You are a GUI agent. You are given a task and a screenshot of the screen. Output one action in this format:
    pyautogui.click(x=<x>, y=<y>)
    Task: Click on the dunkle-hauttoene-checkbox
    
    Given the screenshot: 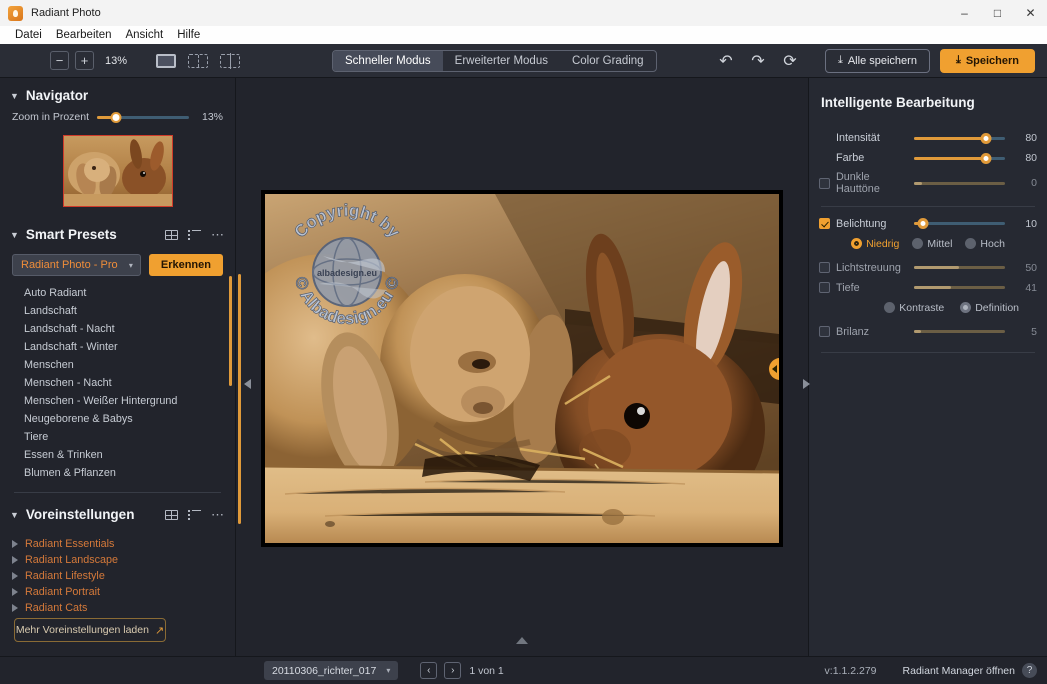 What is the action you would take?
    pyautogui.click(x=824, y=183)
    